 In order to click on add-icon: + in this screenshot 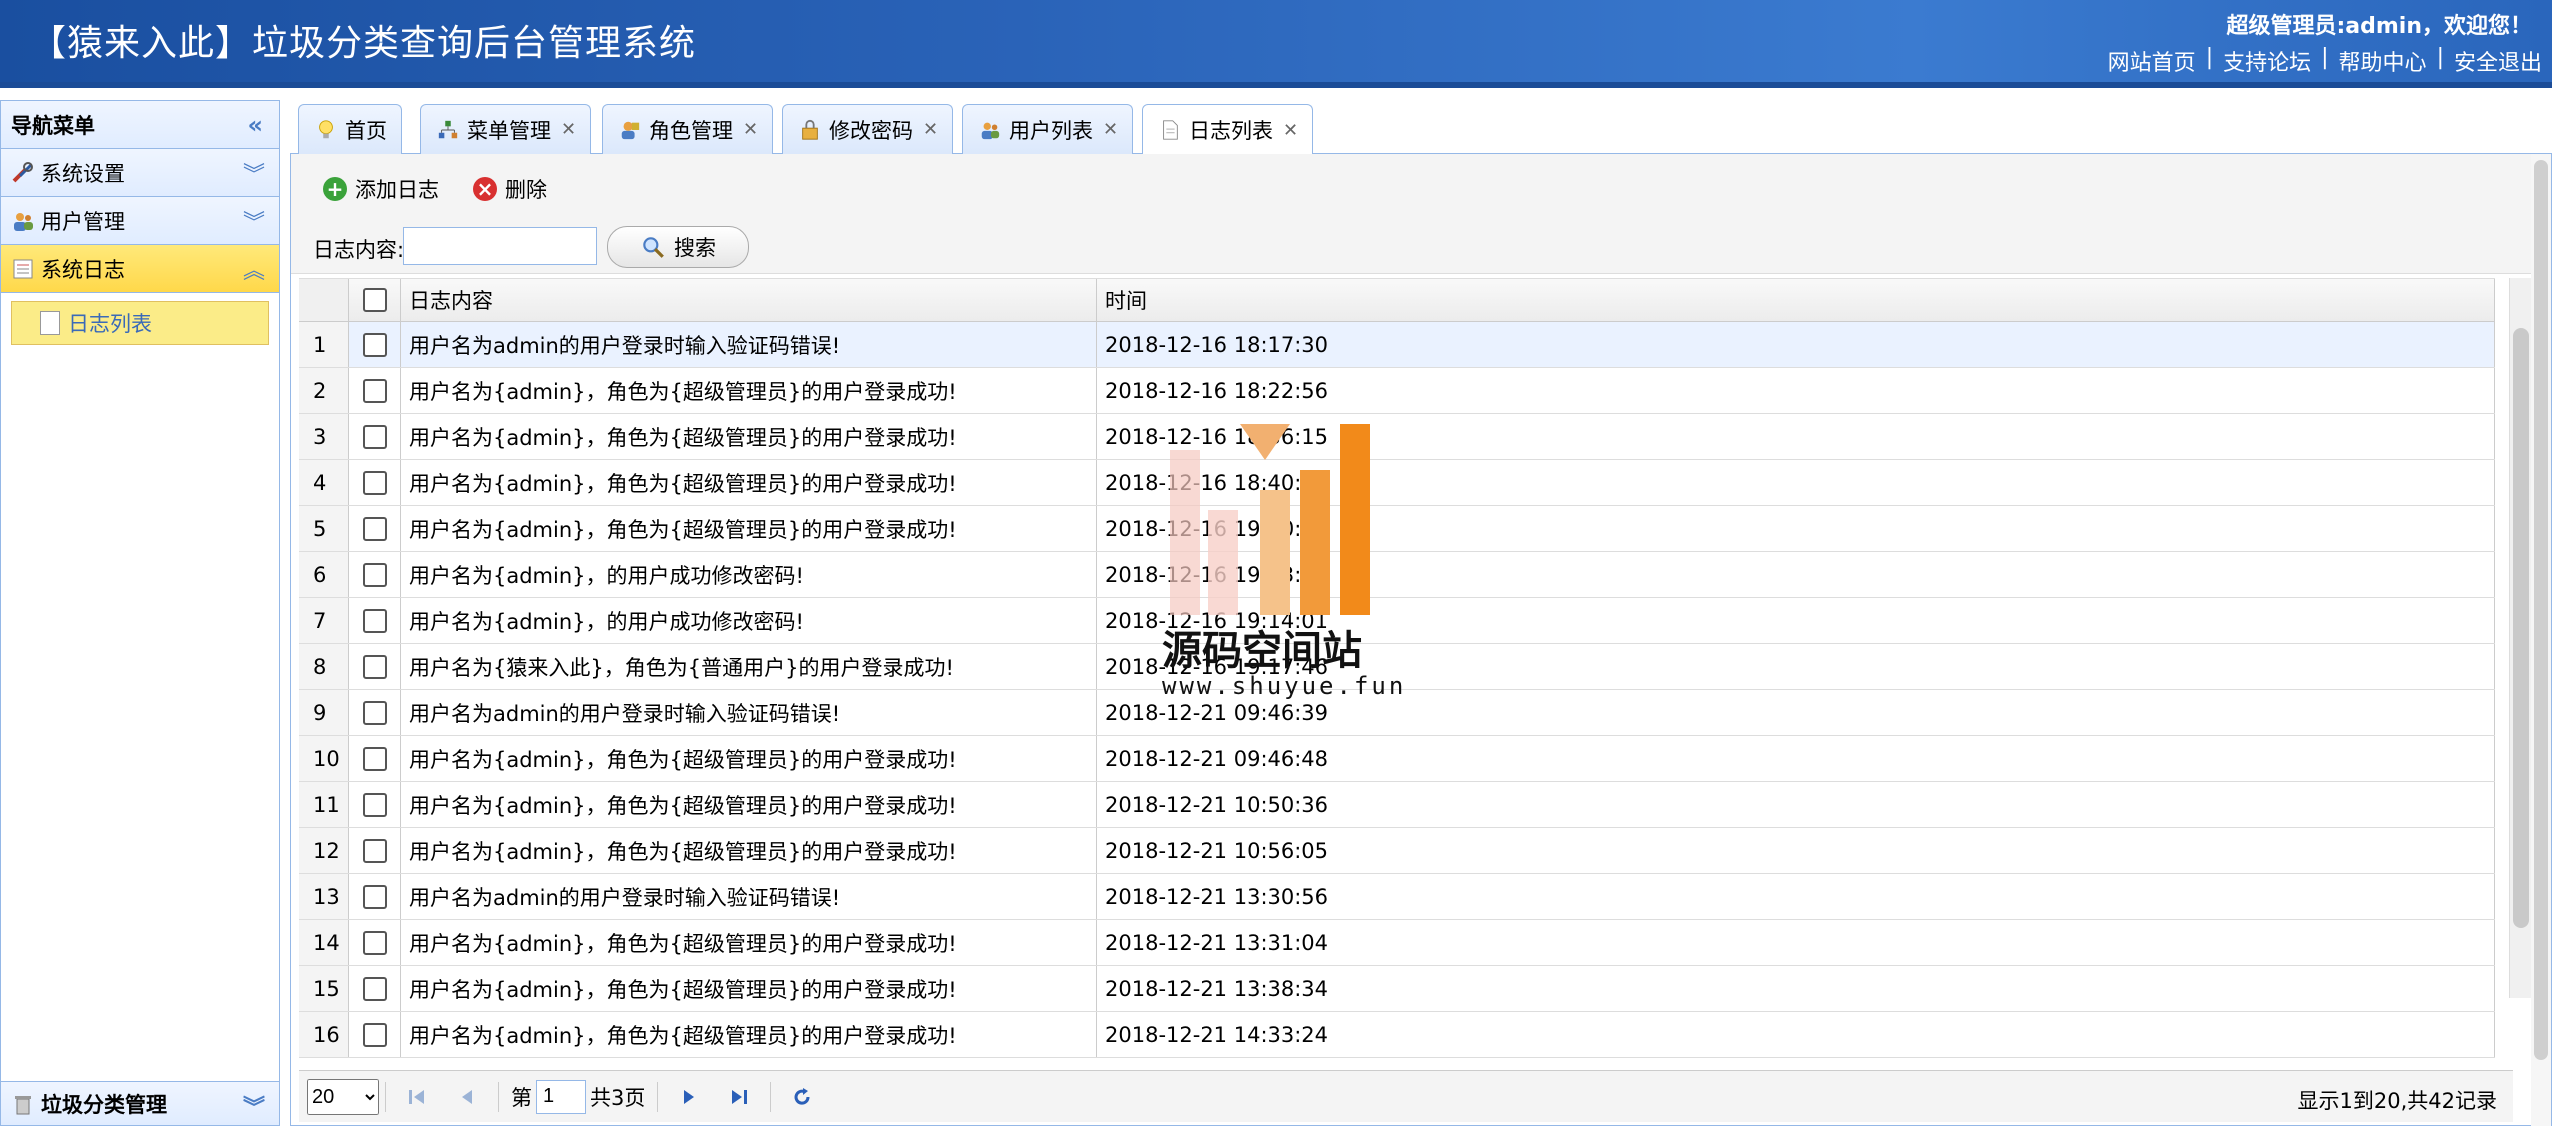, I will do `click(335, 189)`.